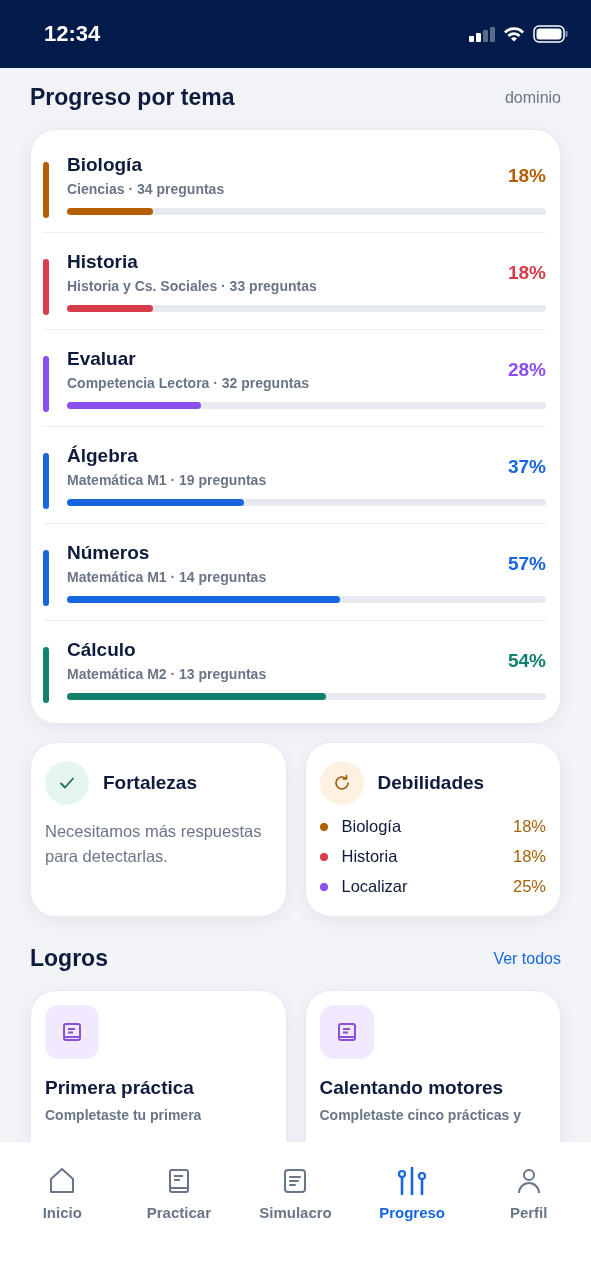 Image resolution: width=591 pixels, height=1280 pixels. What do you see at coordinates (551, 34) in the screenshot?
I see `battery-icon` at bounding box center [551, 34].